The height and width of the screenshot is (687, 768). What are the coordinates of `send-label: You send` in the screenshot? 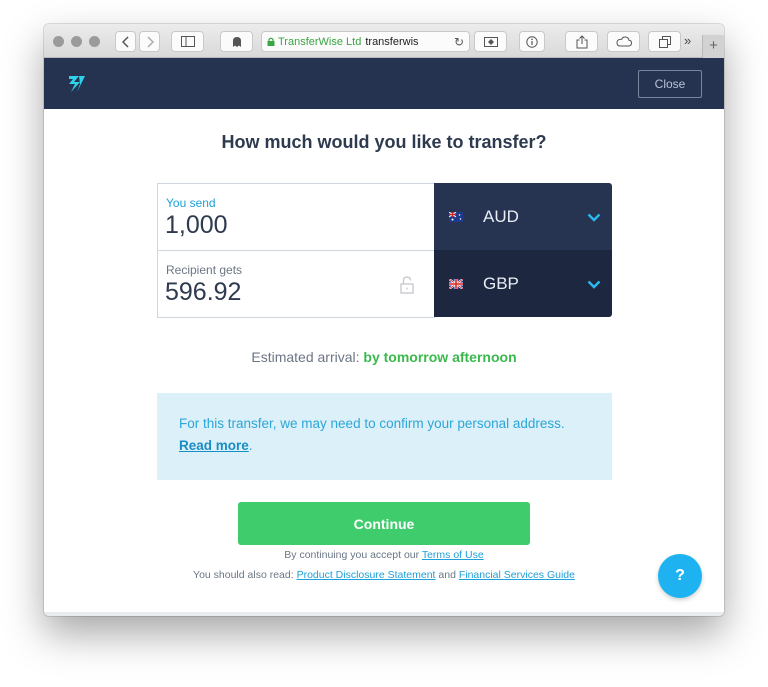 It's located at (191, 203).